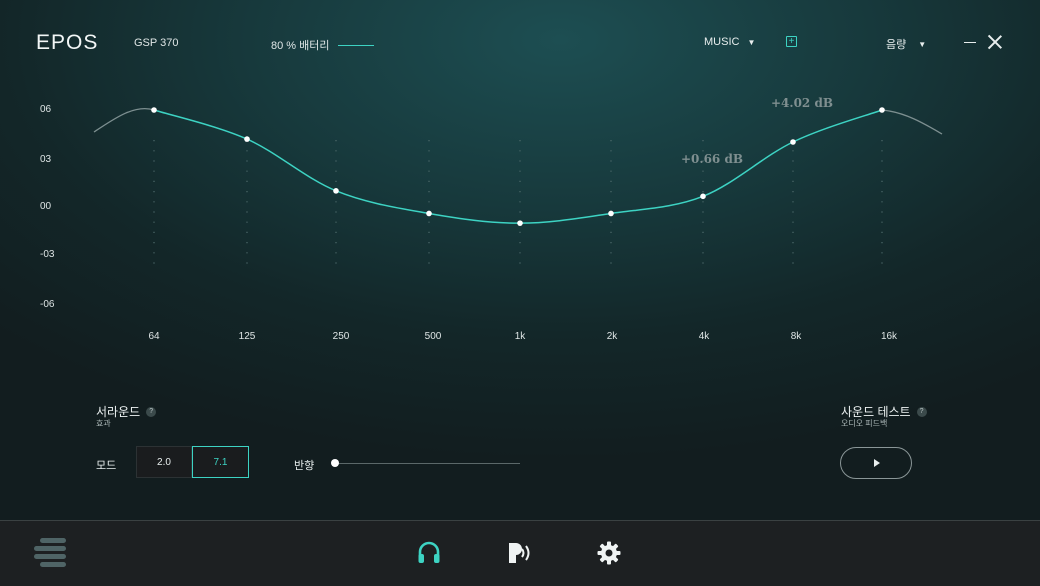  Describe the element at coordinates (47, 254) in the screenshot. I see `y-label: -03` at that location.